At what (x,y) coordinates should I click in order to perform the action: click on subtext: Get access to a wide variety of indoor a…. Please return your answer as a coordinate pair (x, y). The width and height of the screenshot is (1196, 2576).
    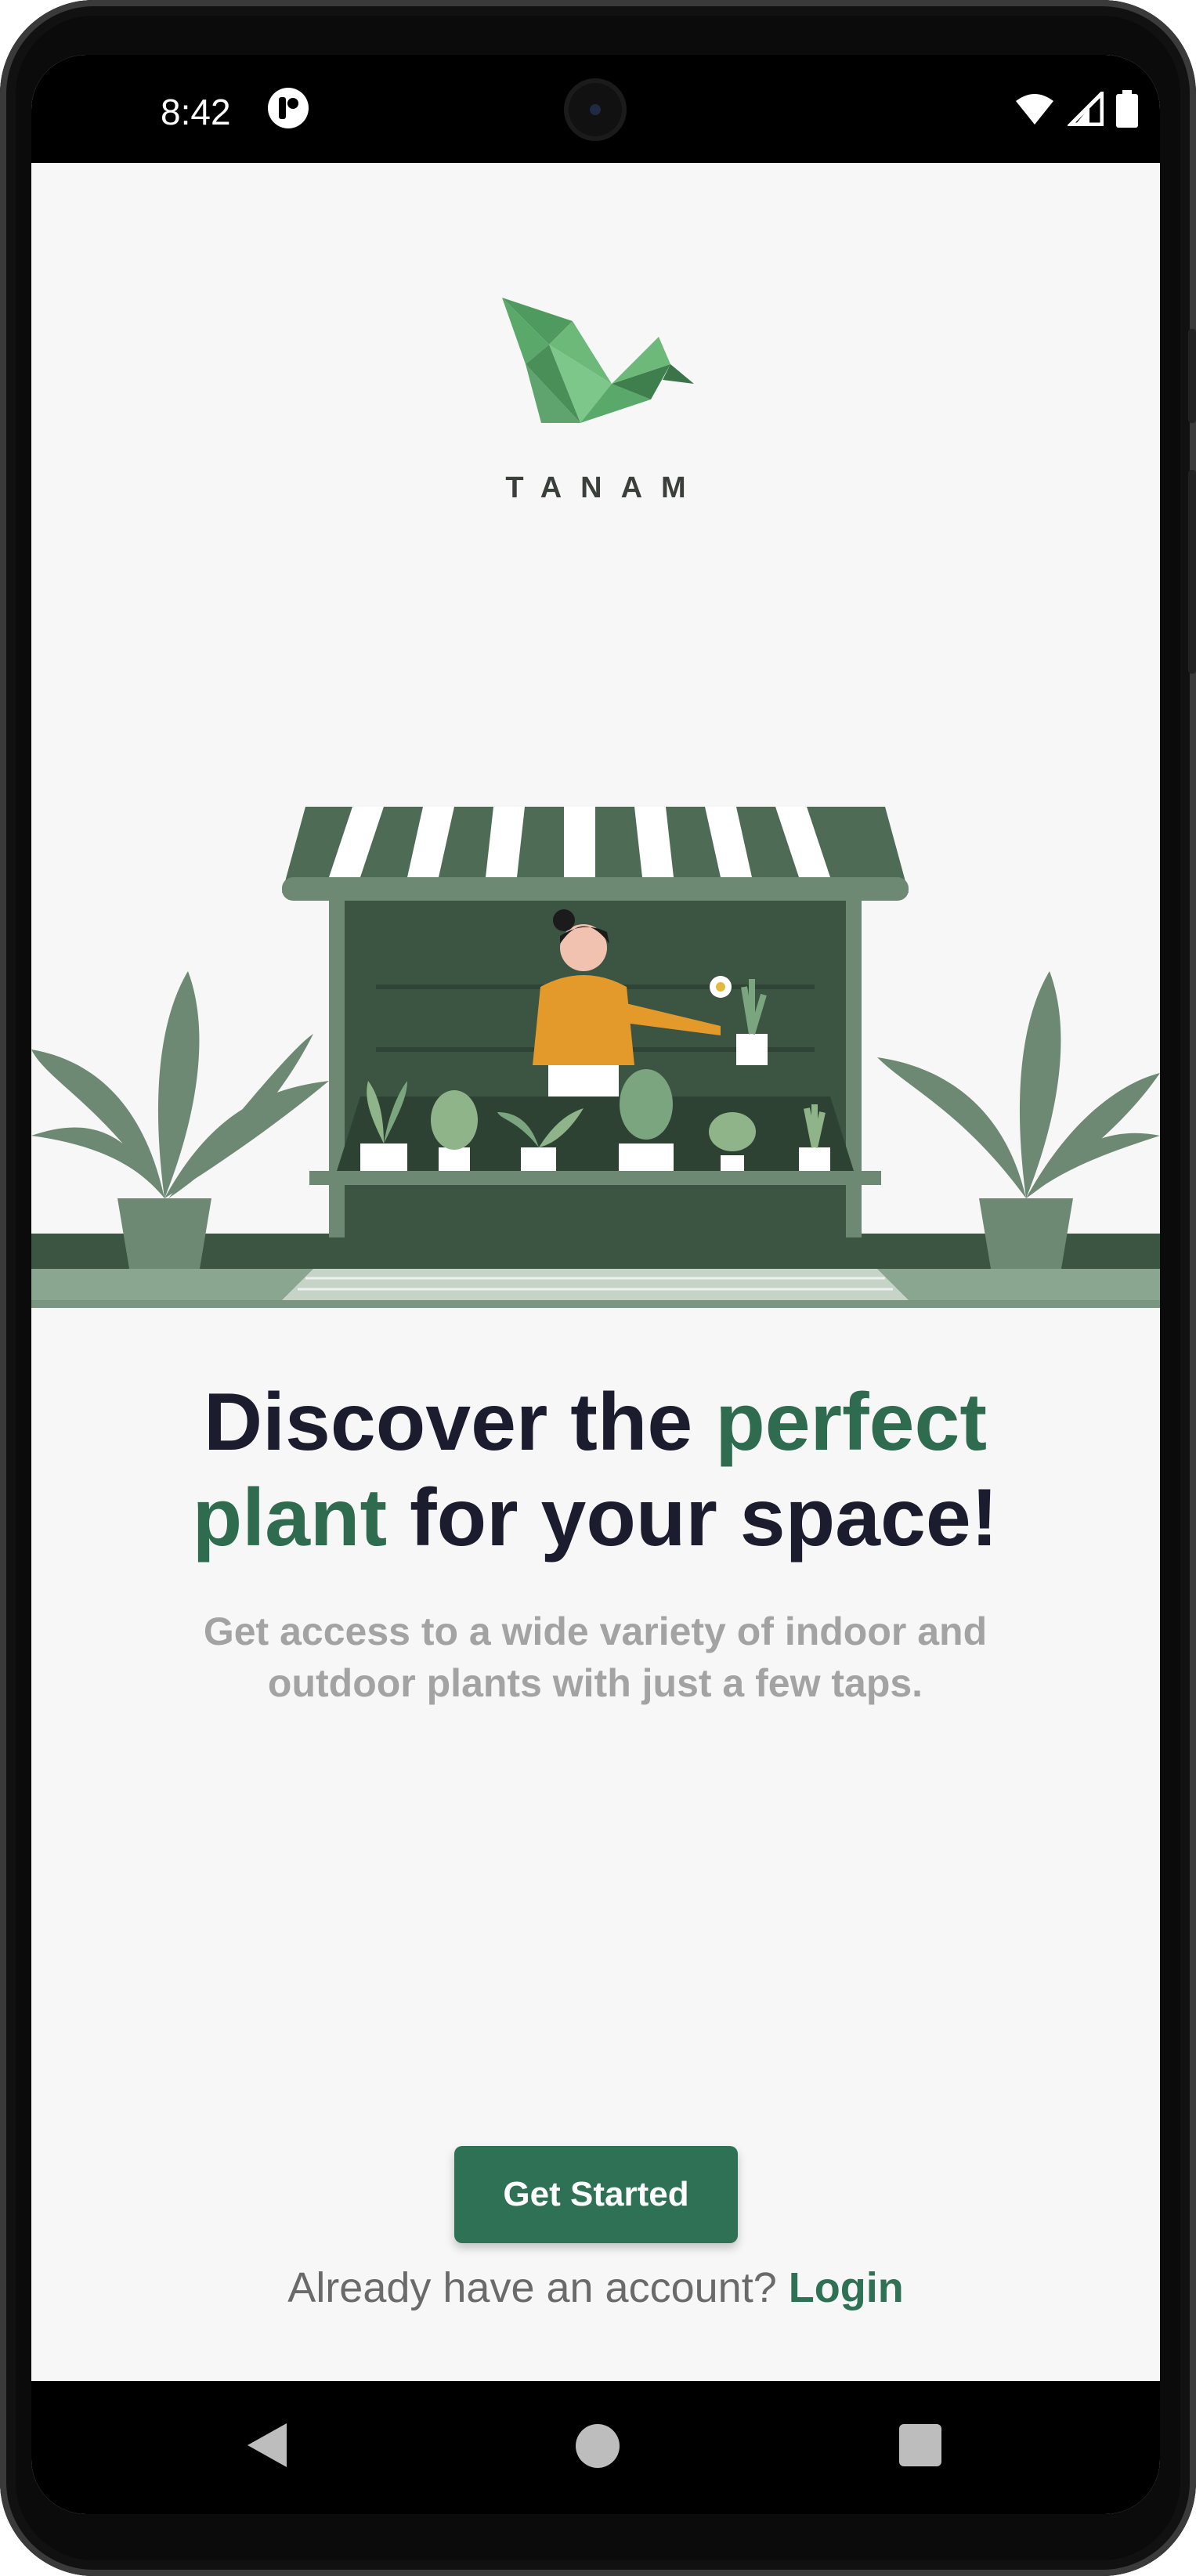
    Looking at the image, I should click on (595, 1657).